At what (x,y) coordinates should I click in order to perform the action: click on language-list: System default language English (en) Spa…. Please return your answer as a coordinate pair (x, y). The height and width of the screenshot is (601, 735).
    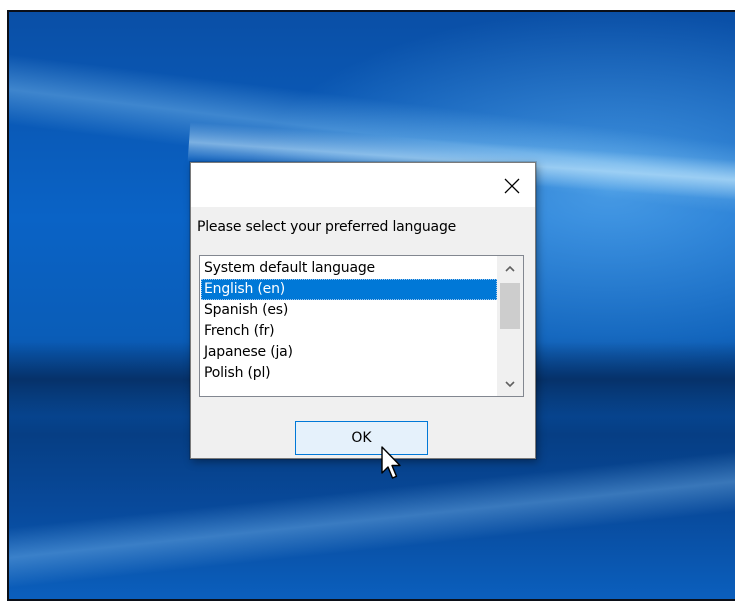
    Looking at the image, I should click on (349, 321).